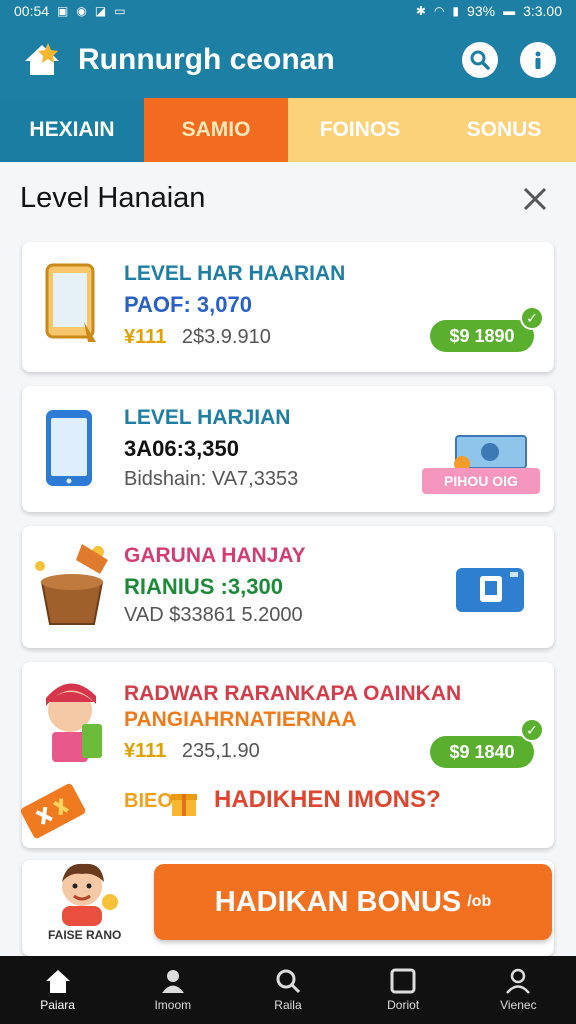  I want to click on card-value: 3A06:3,350, so click(181, 448).